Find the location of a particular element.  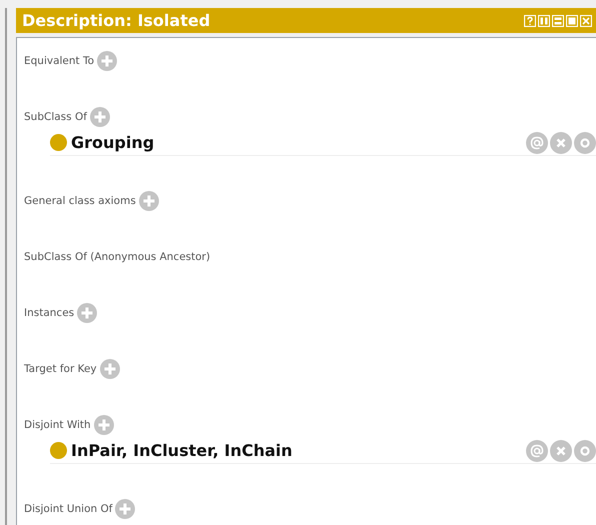

maximize-icon is located at coordinates (572, 20).